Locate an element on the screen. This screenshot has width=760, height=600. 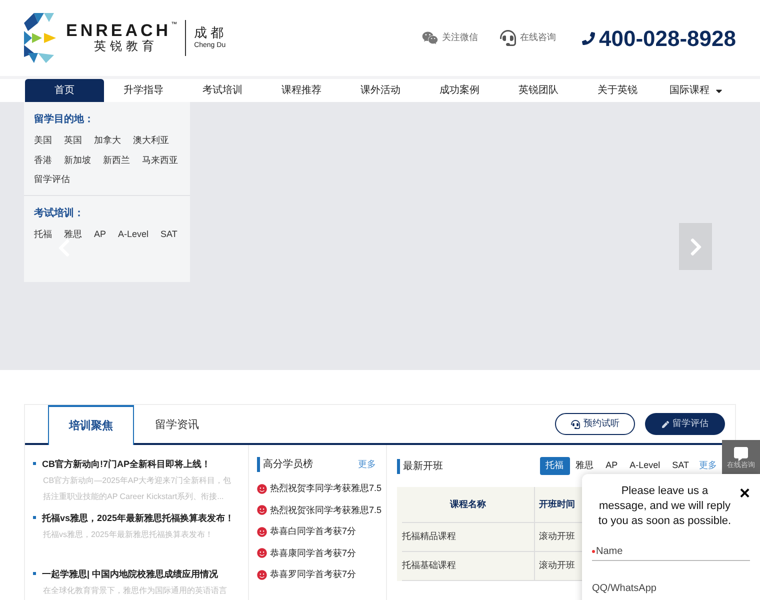
nav-tab: 国际课程 is located at coordinates (696, 90).